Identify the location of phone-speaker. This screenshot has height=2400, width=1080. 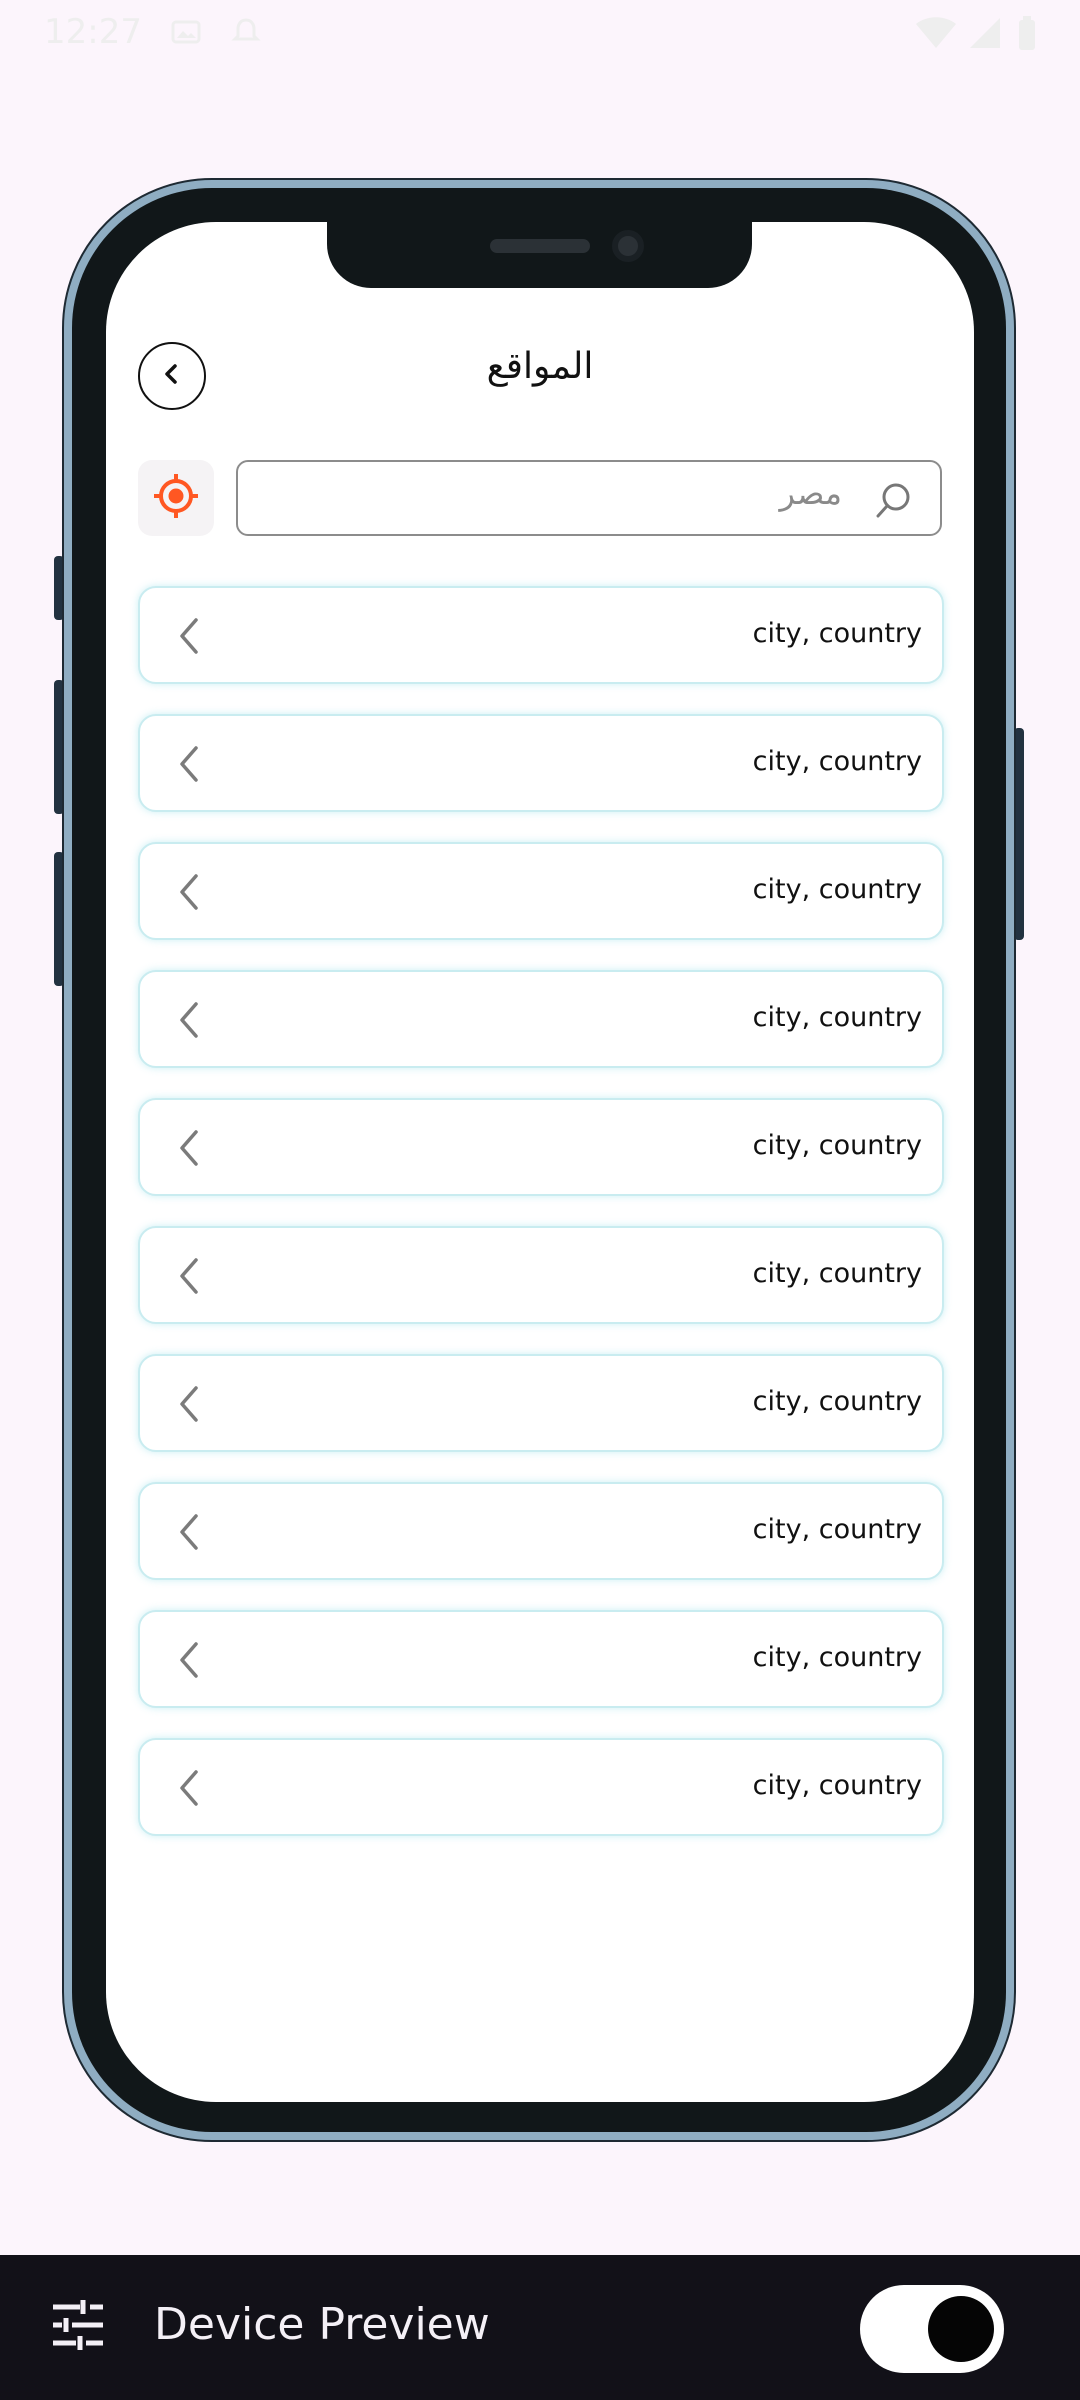
(540, 246).